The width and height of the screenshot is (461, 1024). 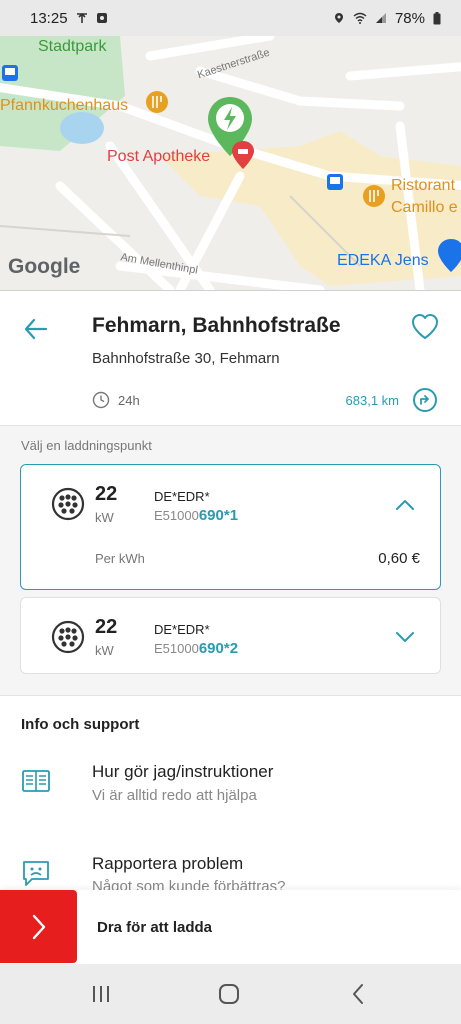 What do you see at coordinates (36, 873) in the screenshot?
I see `sad-face-chat-icon` at bounding box center [36, 873].